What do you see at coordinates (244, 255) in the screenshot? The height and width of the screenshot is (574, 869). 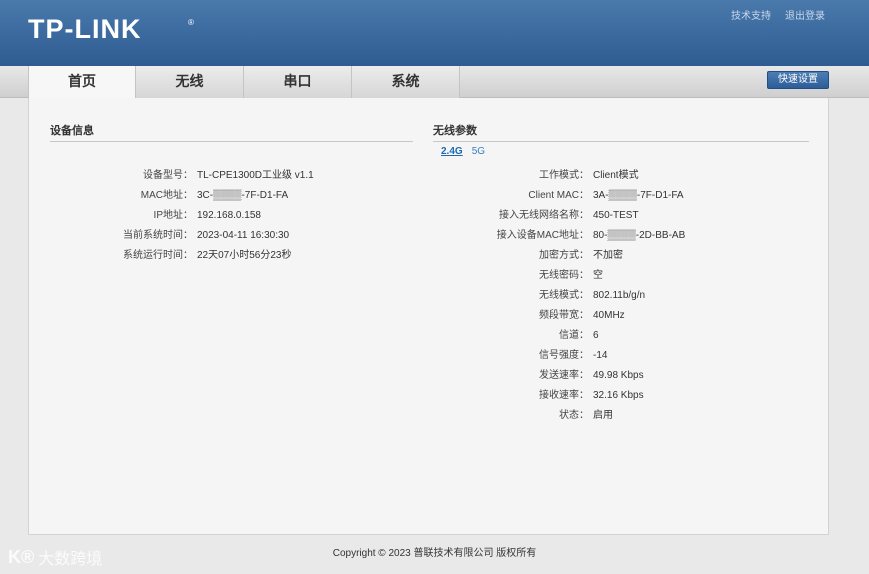 I see `info-value: 22天07小时56分23秒` at bounding box center [244, 255].